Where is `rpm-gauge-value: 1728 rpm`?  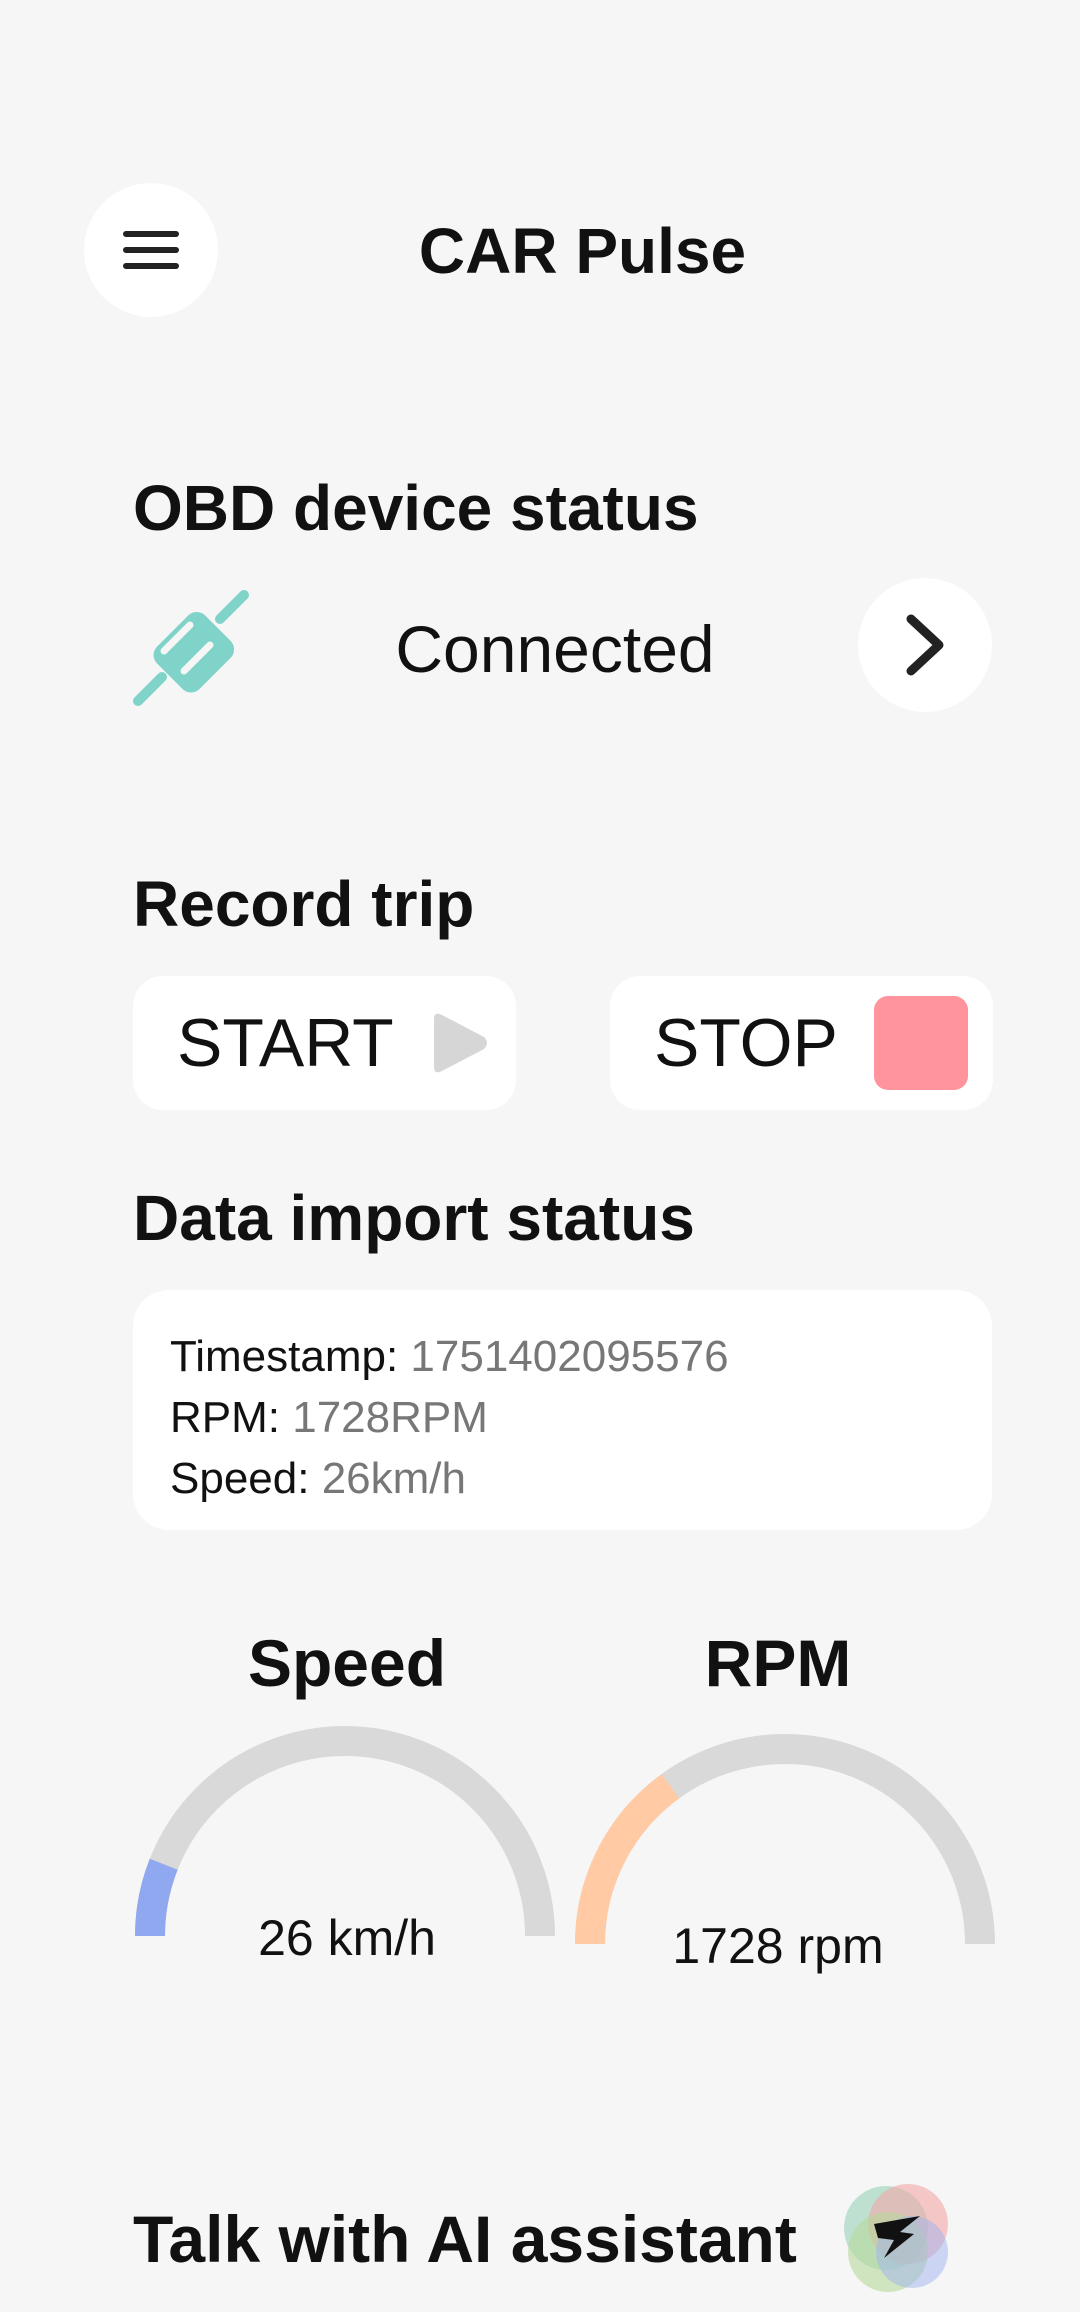
rpm-gauge-value: 1728 rpm is located at coordinates (778, 1946).